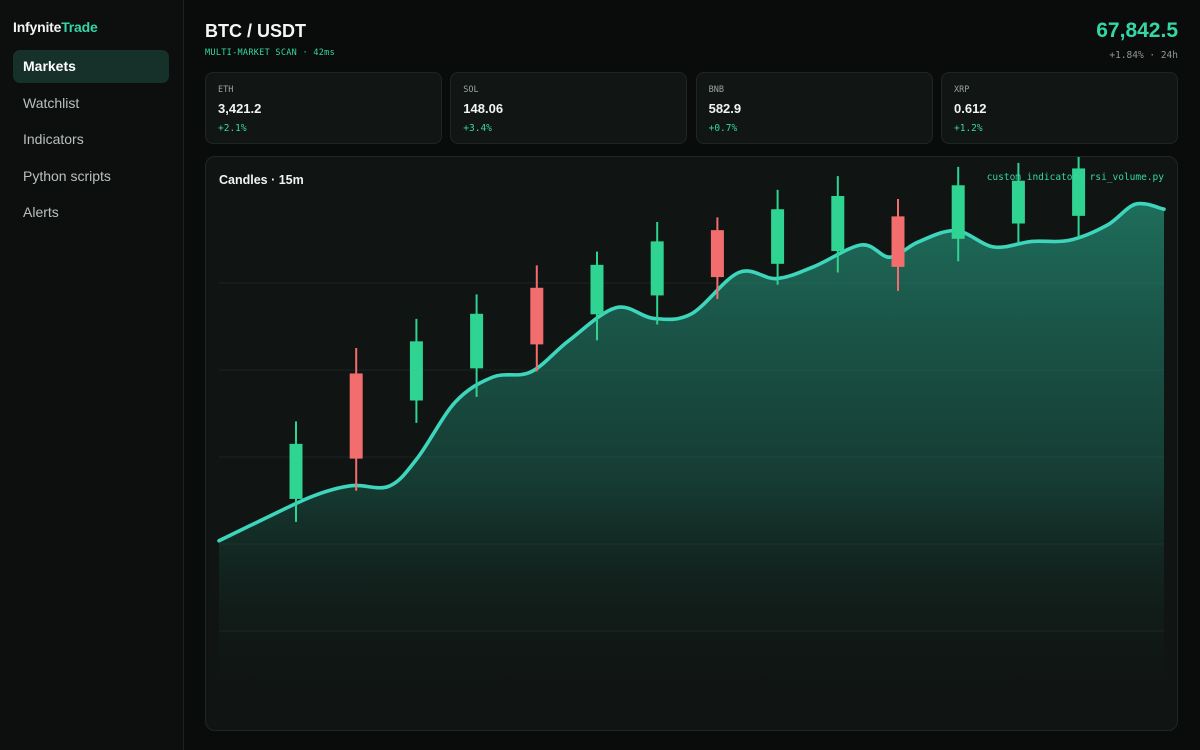  I want to click on ticker-card-eth: ETH 3,421.2 +2.1%, so click(323, 108).